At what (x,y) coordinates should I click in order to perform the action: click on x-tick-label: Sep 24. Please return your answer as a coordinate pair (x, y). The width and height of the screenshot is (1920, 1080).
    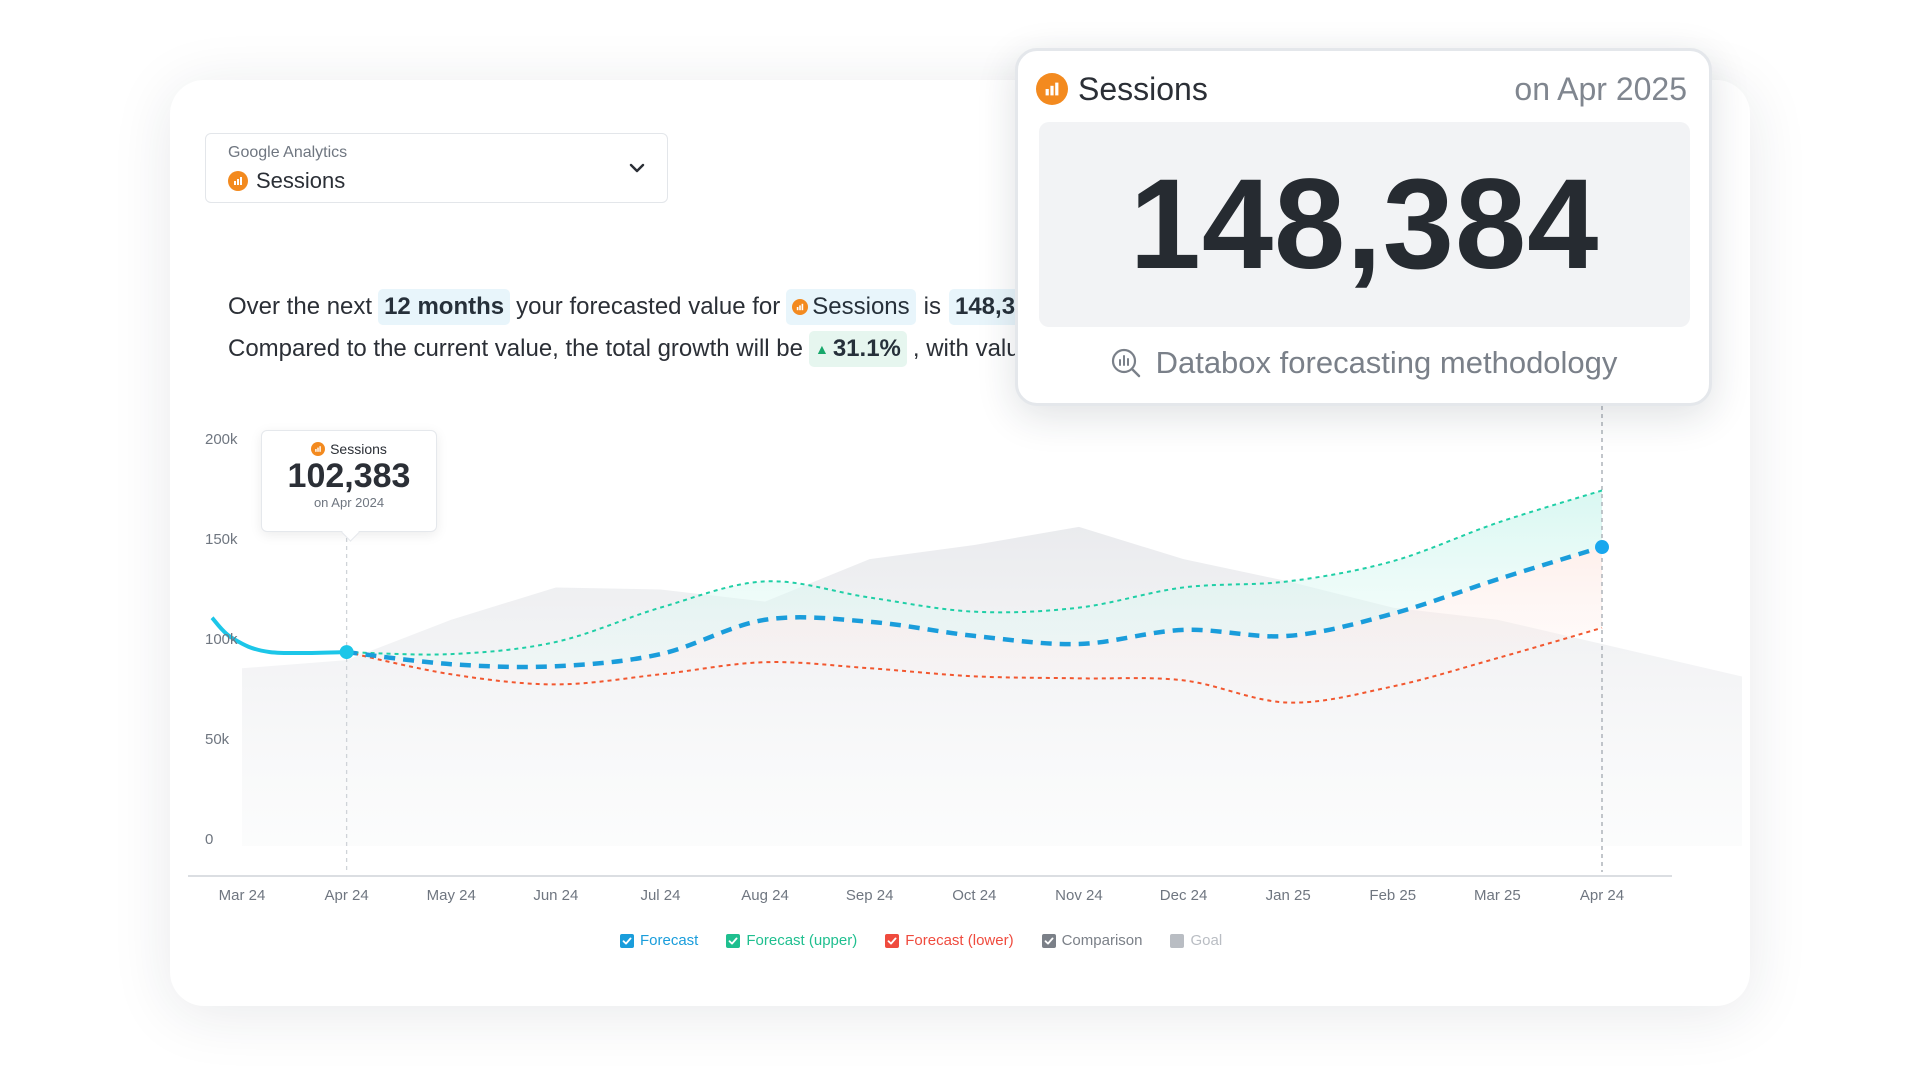
    Looking at the image, I should click on (870, 895).